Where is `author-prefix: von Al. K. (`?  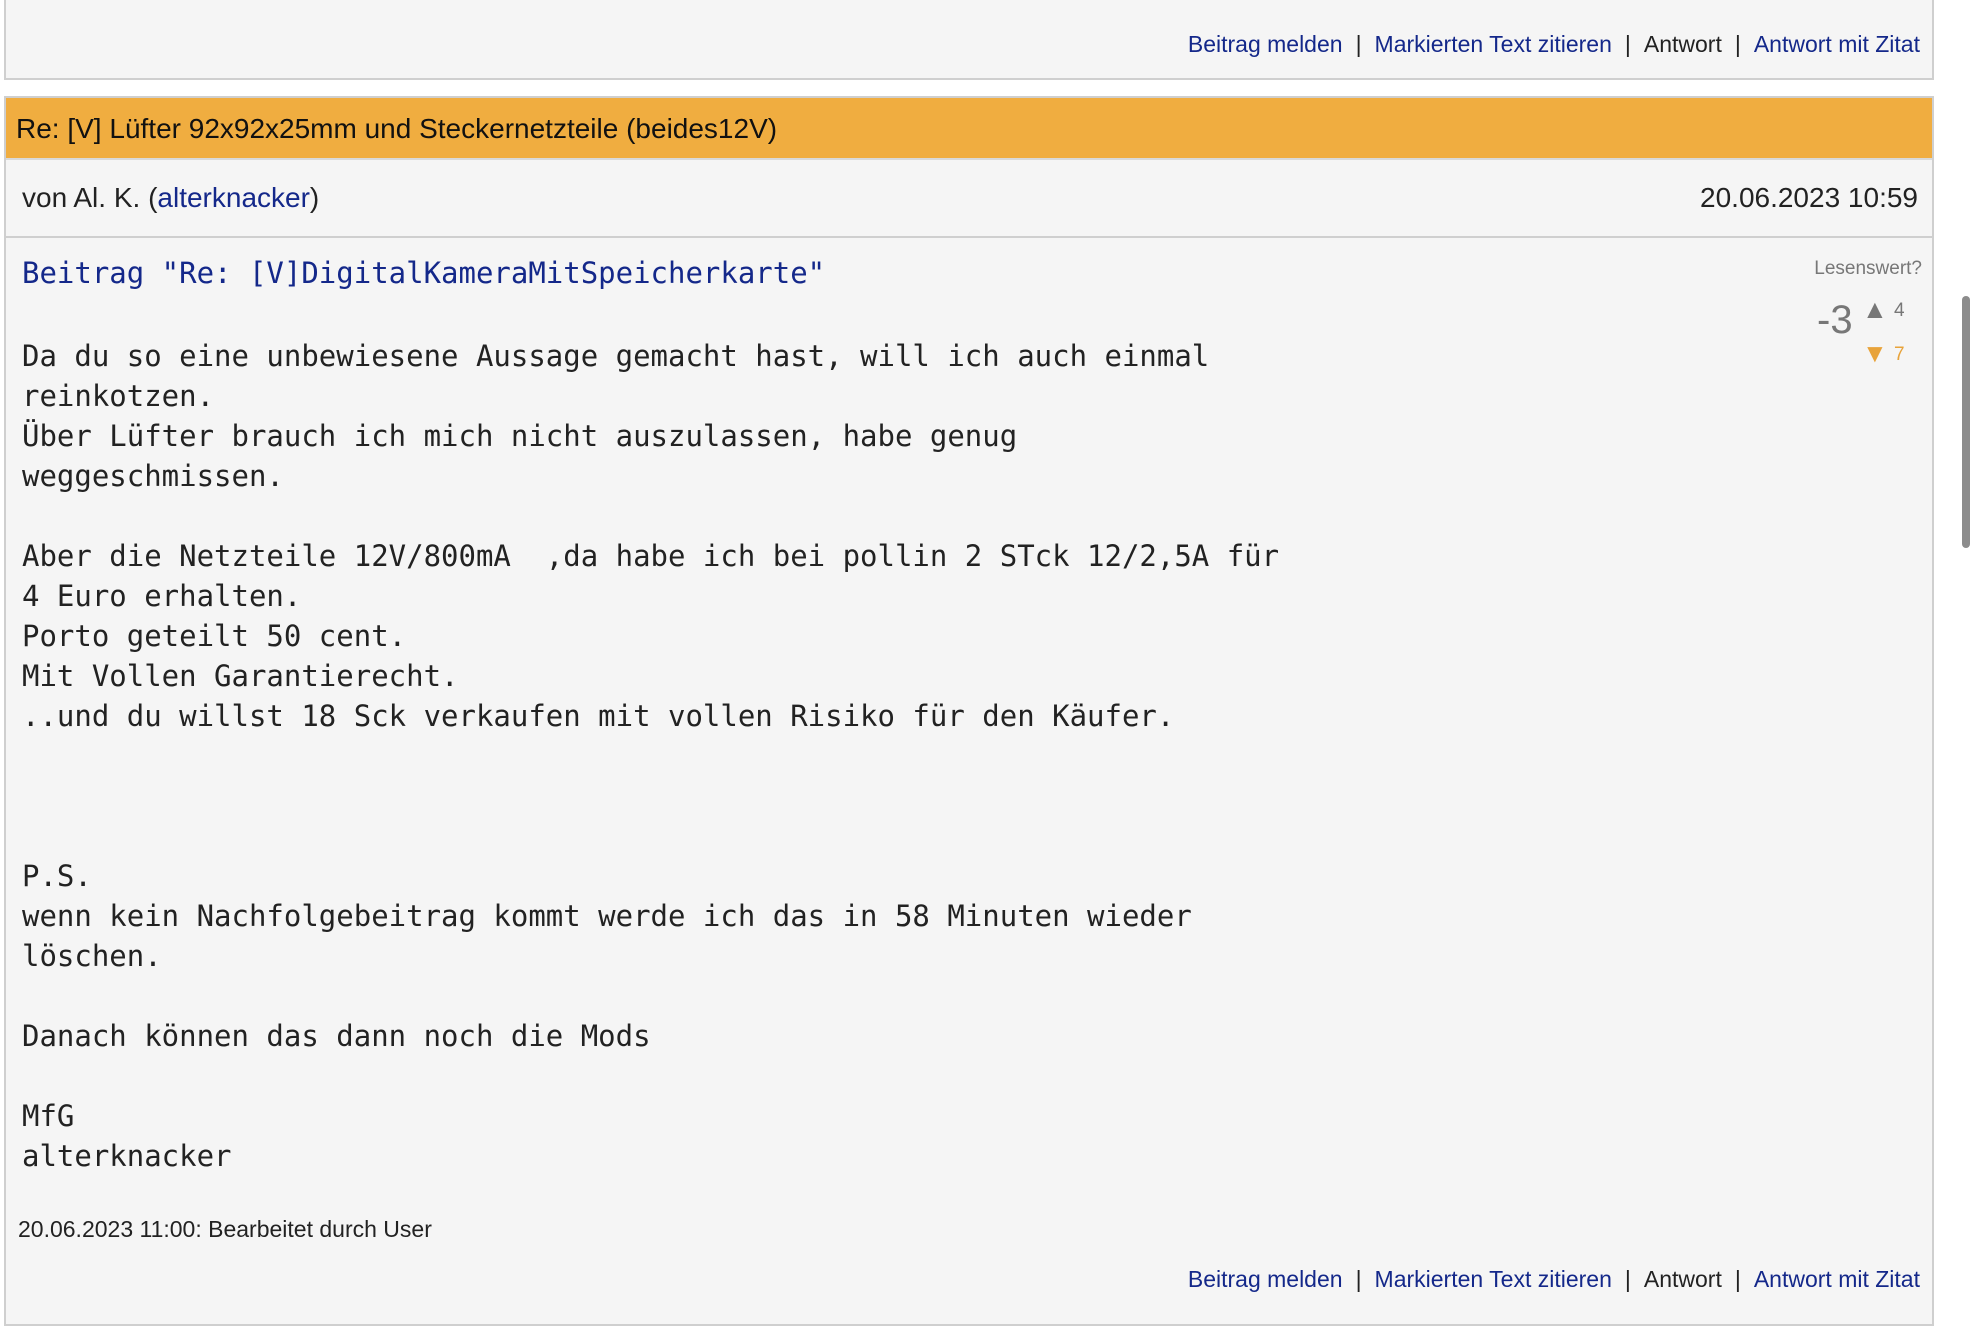
author-prefix: von Al. K. ( is located at coordinates (90, 197).